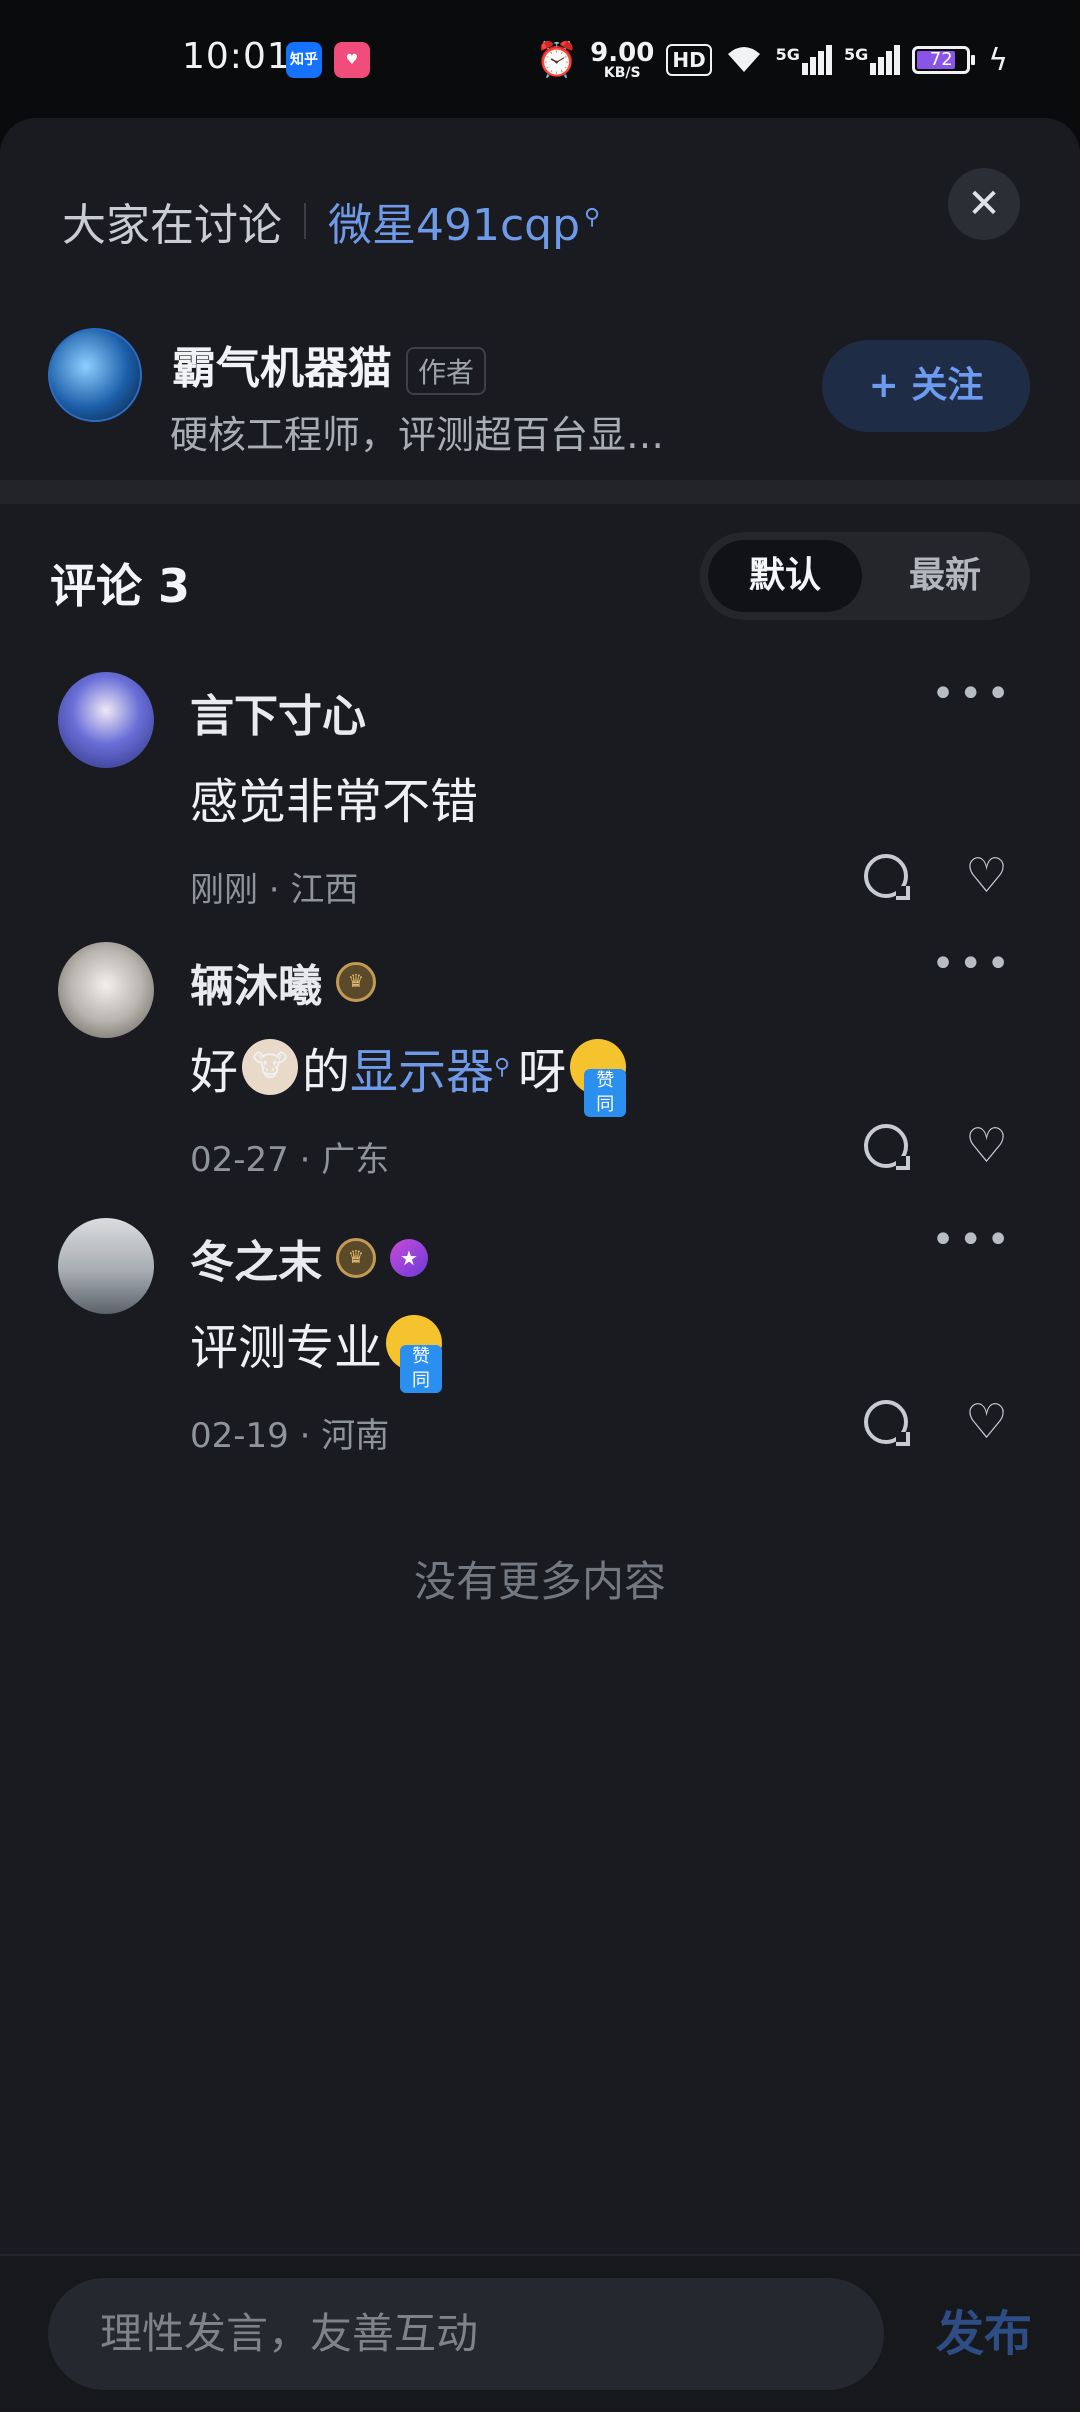 This screenshot has height=2412, width=1080. What do you see at coordinates (409, 1258) in the screenshot?
I see `star-badge-icon: ★` at bounding box center [409, 1258].